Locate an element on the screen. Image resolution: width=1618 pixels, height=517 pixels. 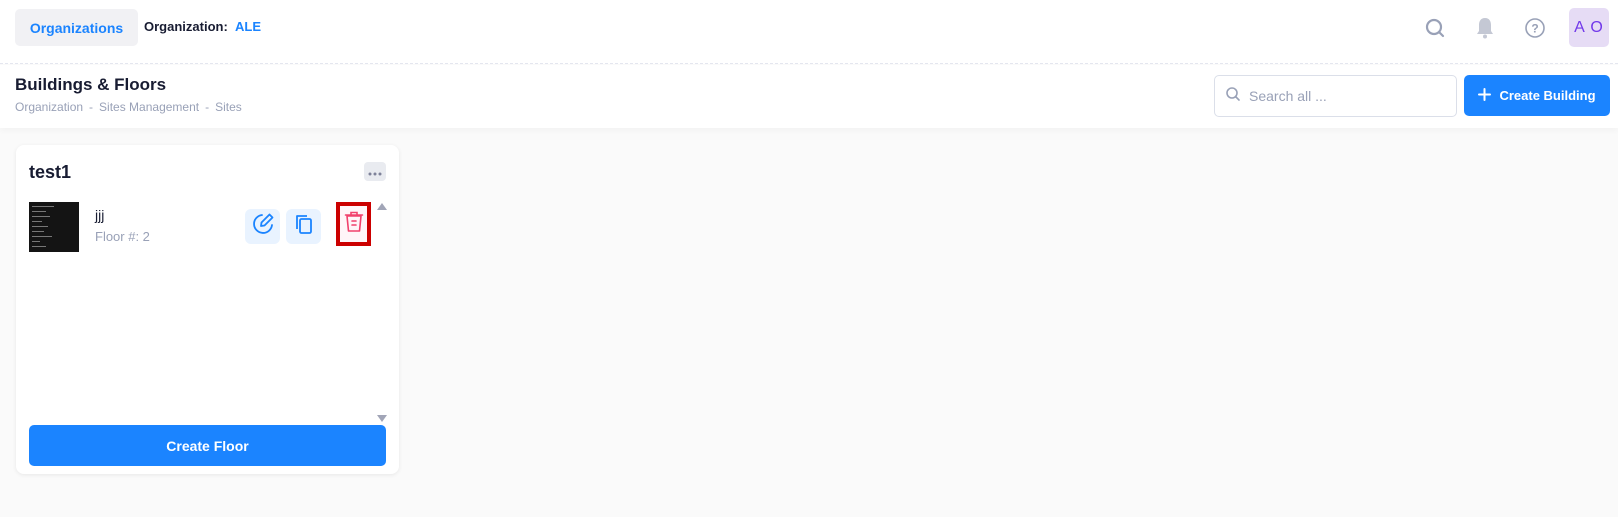
plus-icon is located at coordinates (1485, 95).